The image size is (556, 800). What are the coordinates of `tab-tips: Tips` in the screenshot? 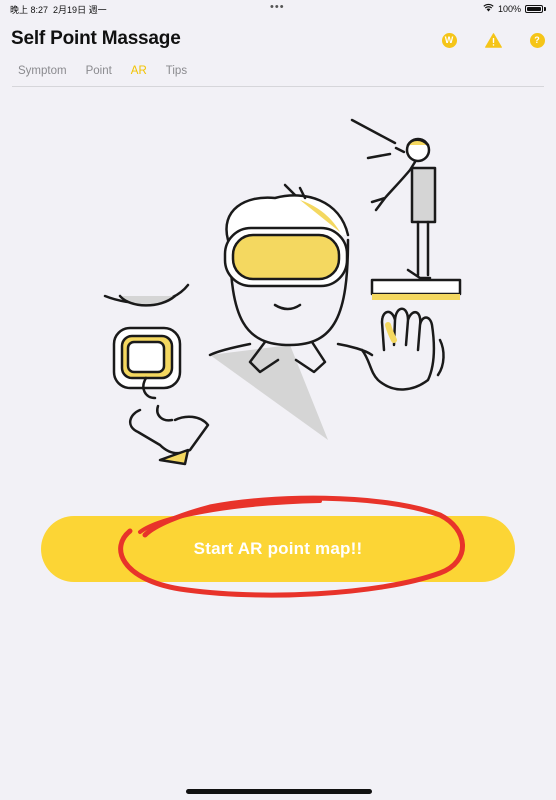 It's located at (176, 71).